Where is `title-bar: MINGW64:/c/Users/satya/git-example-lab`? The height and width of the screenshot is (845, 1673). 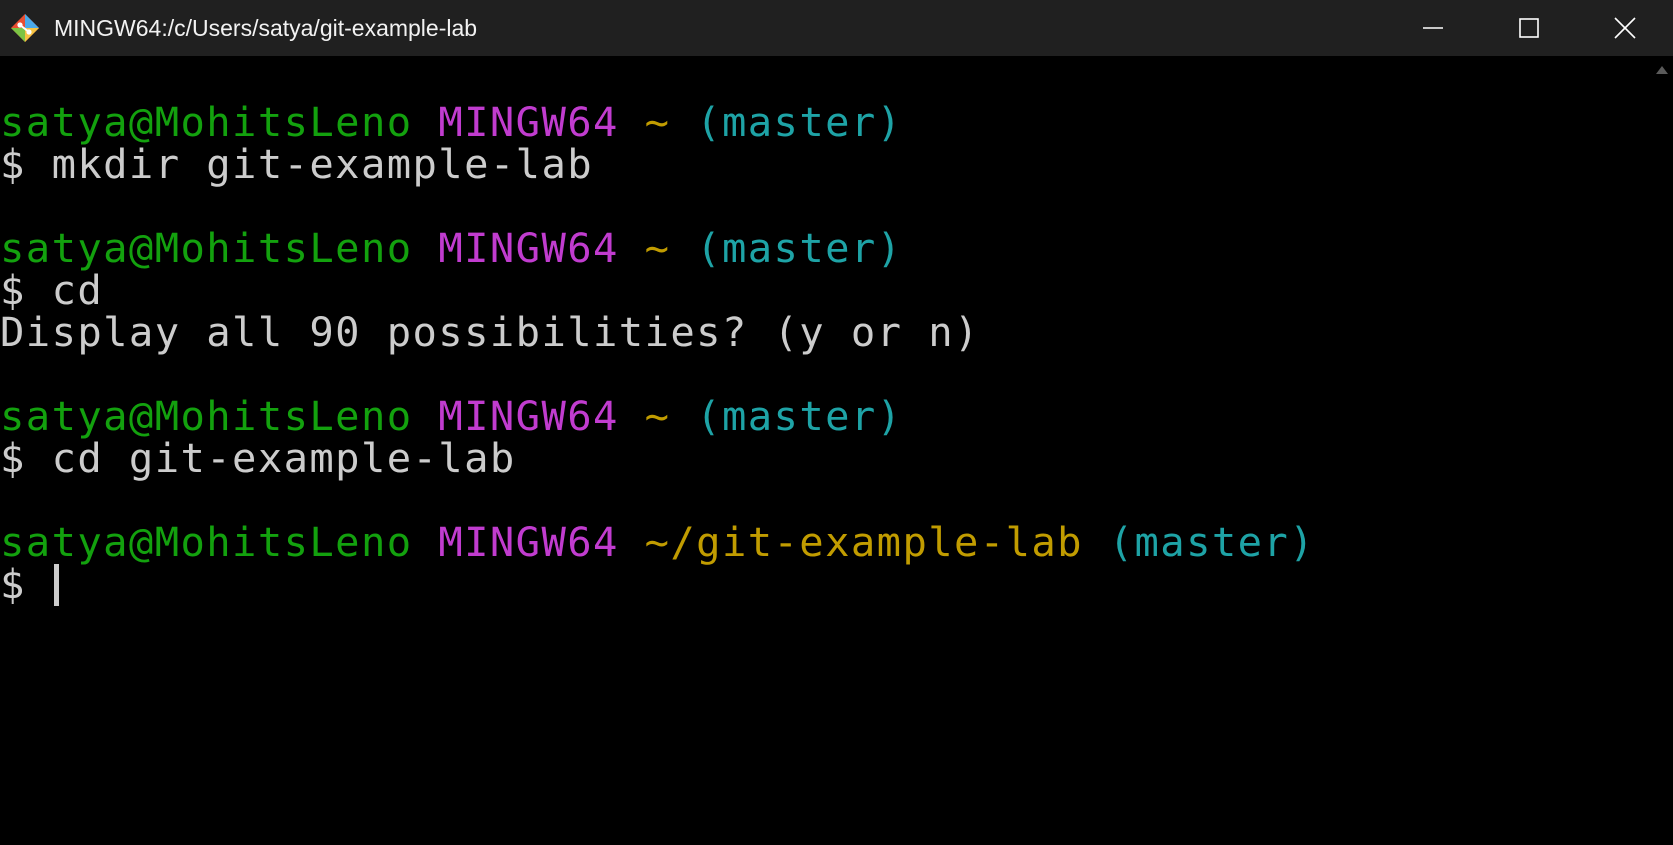 title-bar: MINGW64:/c/Users/satya/git-example-lab is located at coordinates (836, 28).